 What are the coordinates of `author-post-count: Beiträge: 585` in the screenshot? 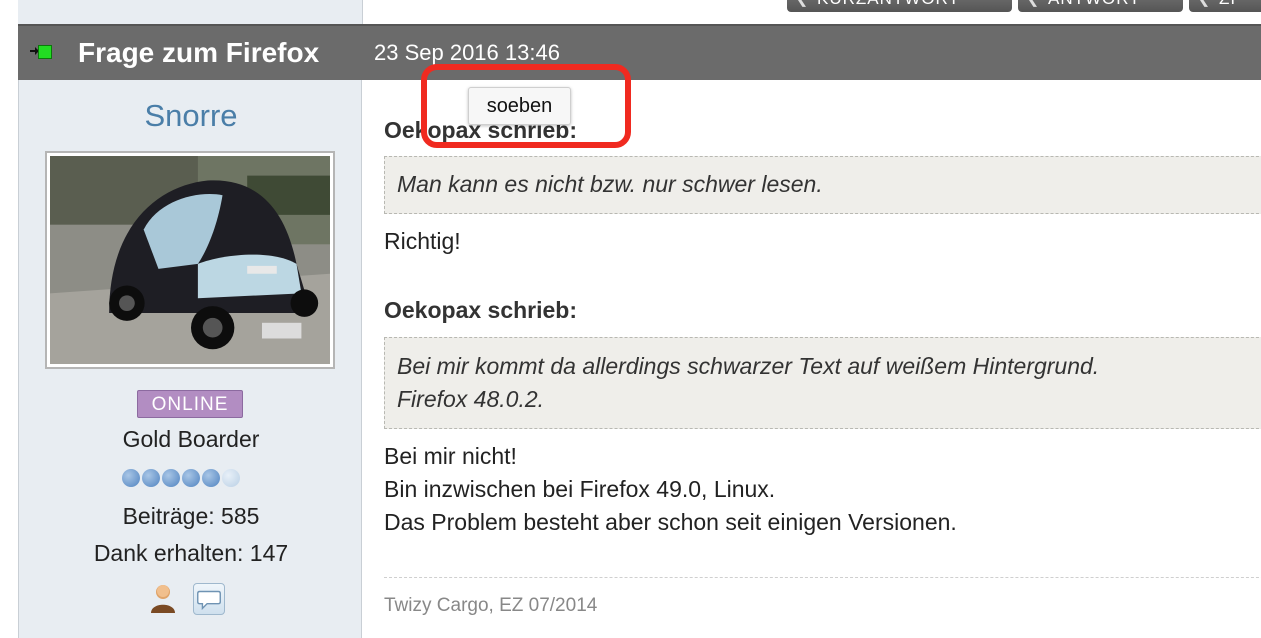 It's located at (191, 516).